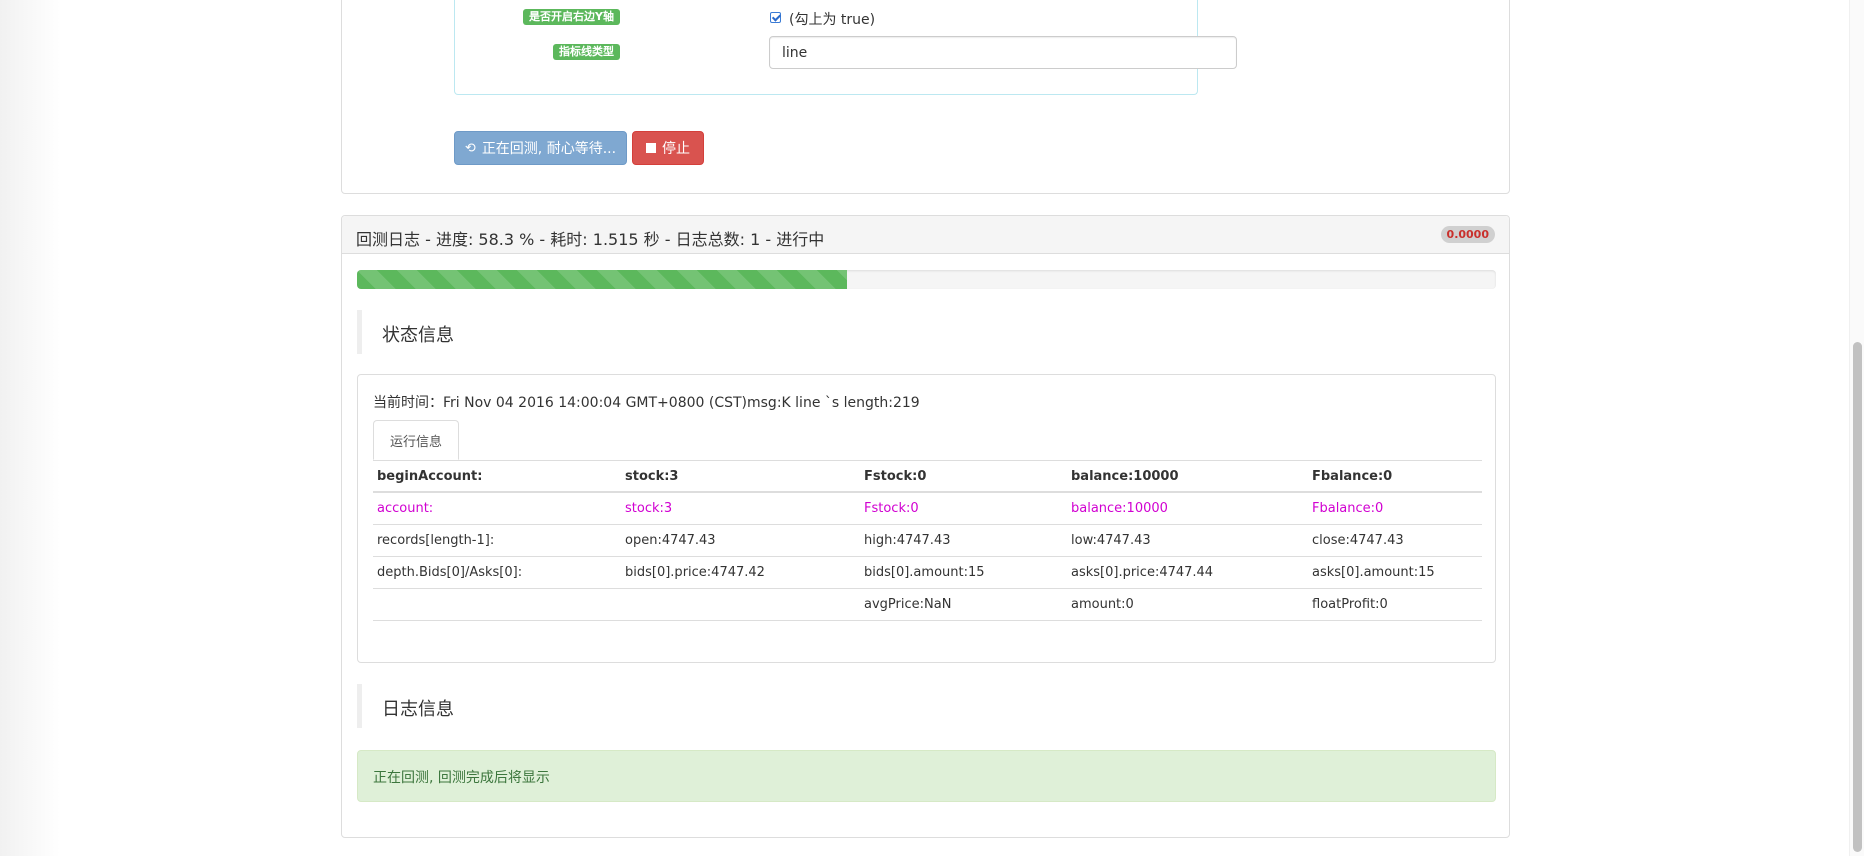  What do you see at coordinates (586, 52) in the screenshot?
I see `indicator-type-label: 指标线类型` at bounding box center [586, 52].